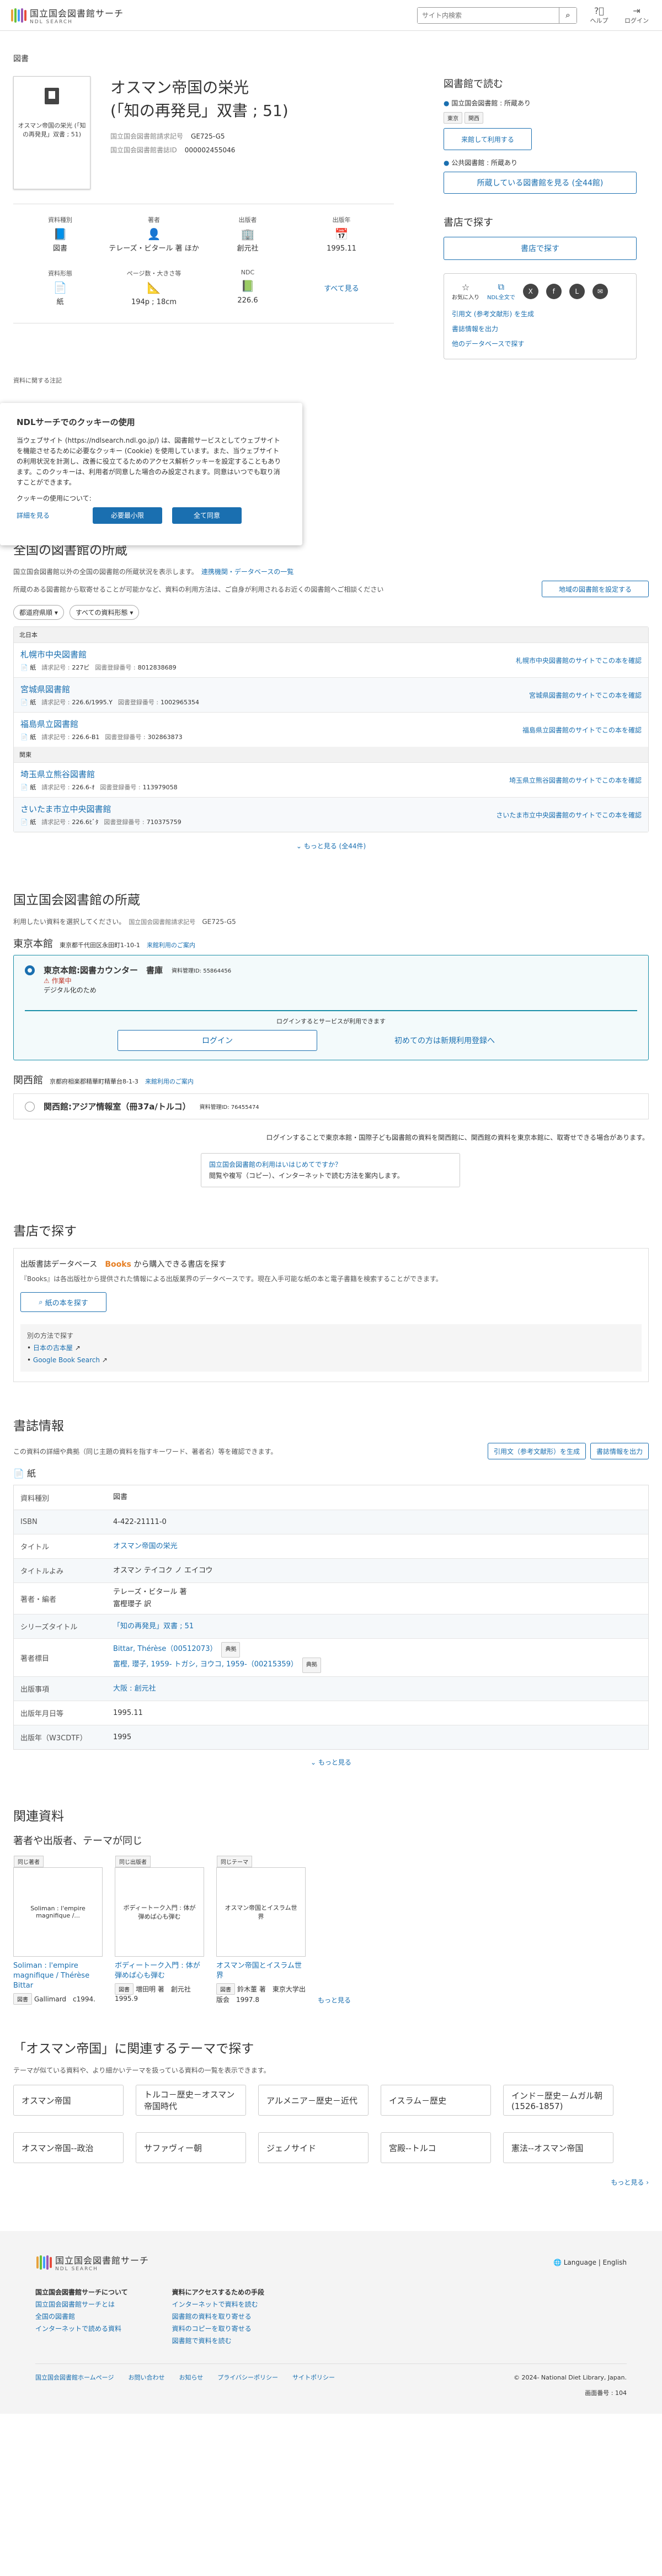 The image size is (662, 2576). I want to click on radio-icon, so click(30, 1106).